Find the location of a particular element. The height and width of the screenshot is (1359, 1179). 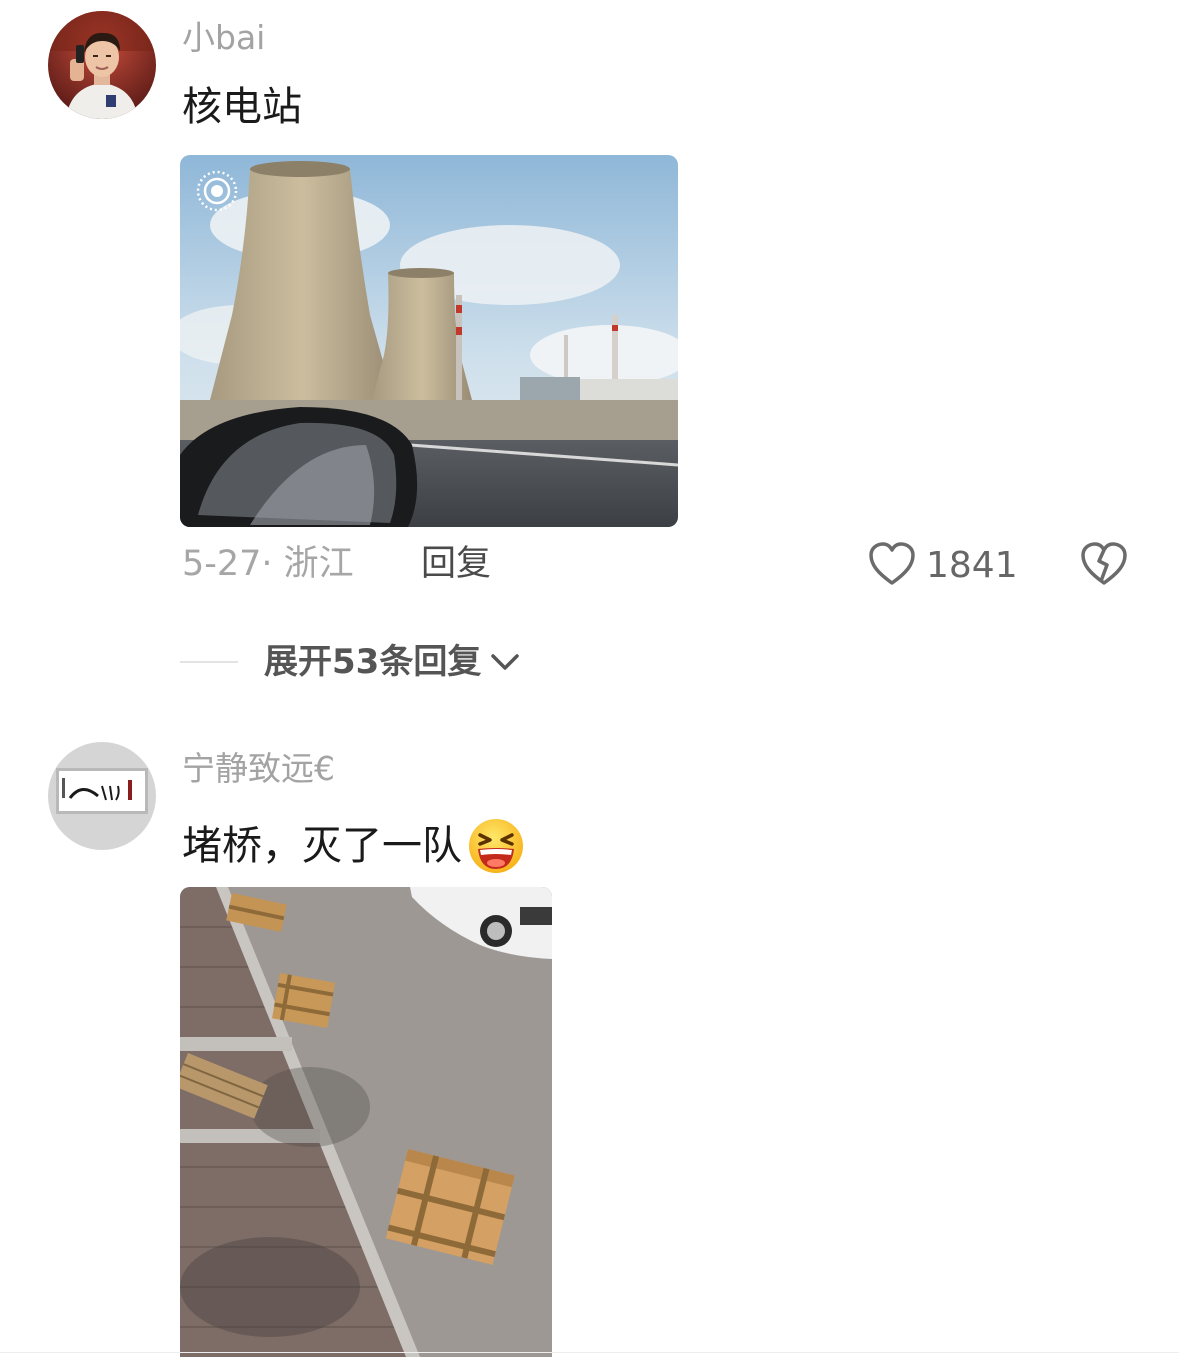

comment-text-label: 堵桥，灭了一队 is located at coordinates (322, 846).